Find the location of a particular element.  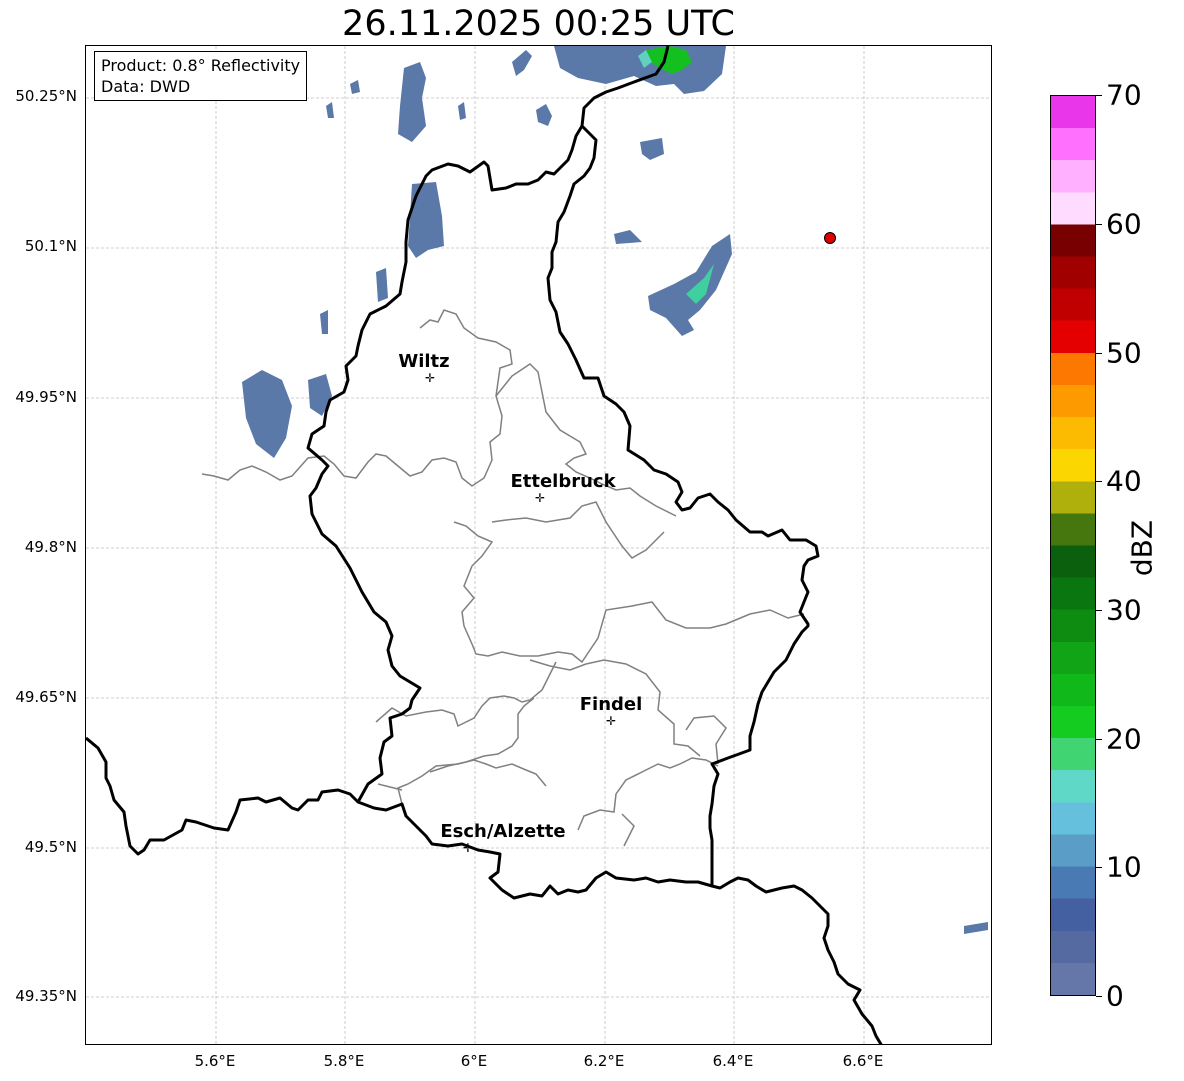

colorbar-tick-label: 10 is located at coordinates (1124, 867).